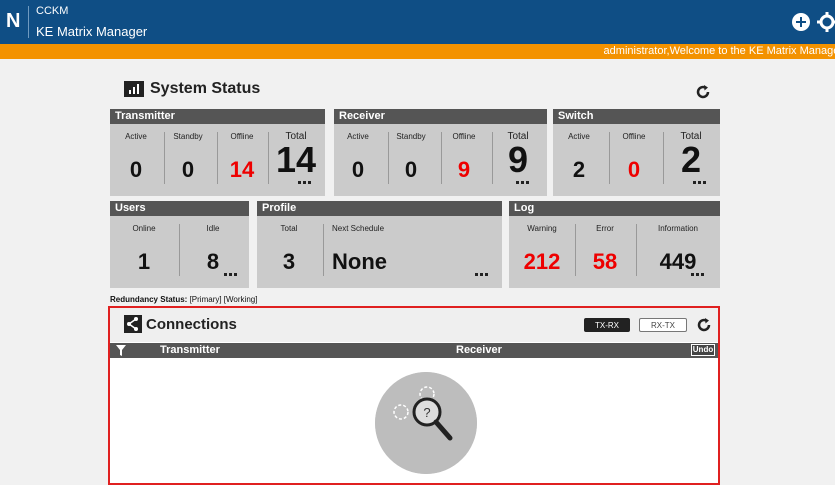 The width and height of the screenshot is (835, 485). Describe the element at coordinates (607, 325) in the screenshot. I see `tx-rx-button: TX-RX` at that location.